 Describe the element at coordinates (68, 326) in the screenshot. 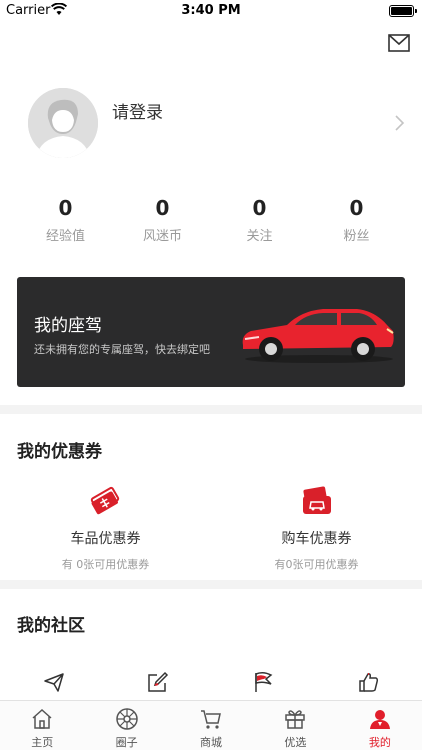

I see `my-car-title: 我的座驾` at that location.